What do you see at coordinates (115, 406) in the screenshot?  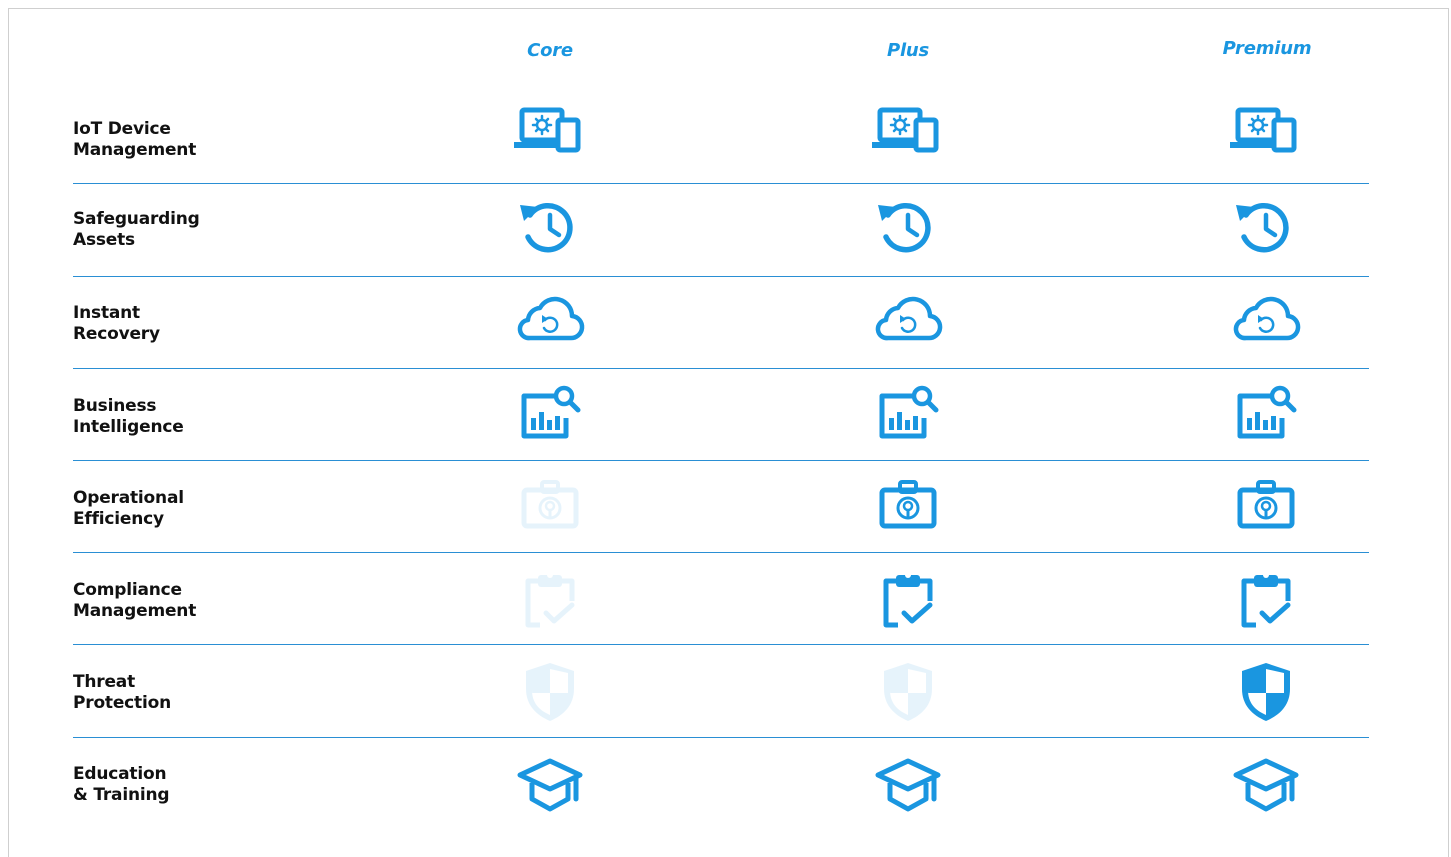 I see `row-label-line1: Business` at bounding box center [115, 406].